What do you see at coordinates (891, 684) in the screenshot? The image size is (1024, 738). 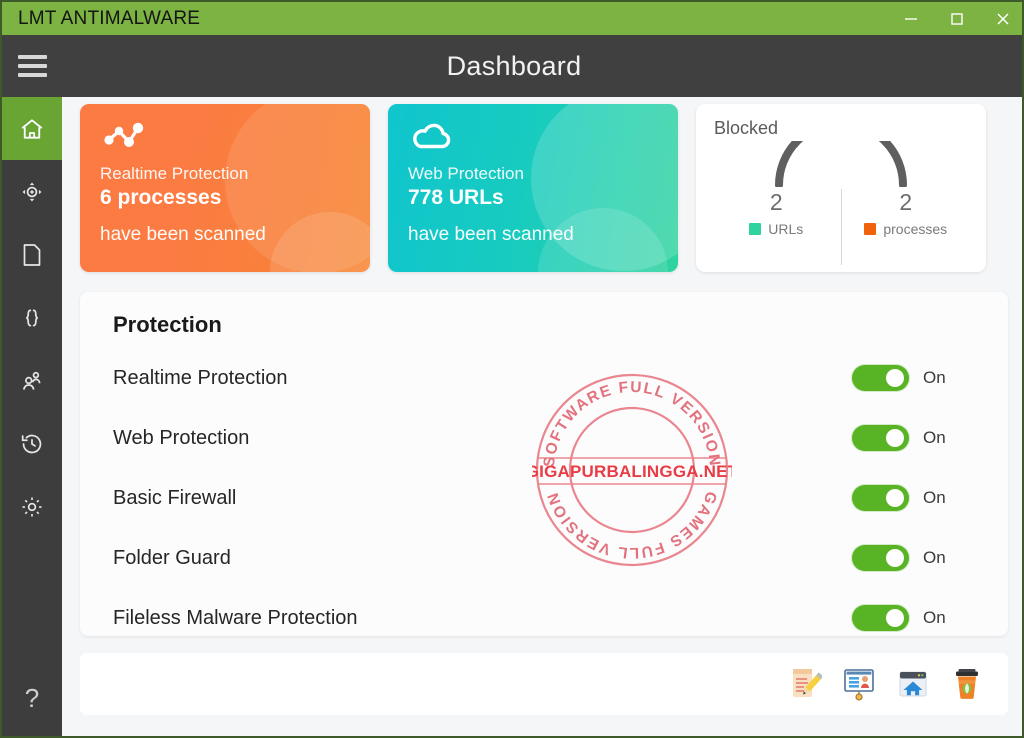 I see `tray-icons` at bounding box center [891, 684].